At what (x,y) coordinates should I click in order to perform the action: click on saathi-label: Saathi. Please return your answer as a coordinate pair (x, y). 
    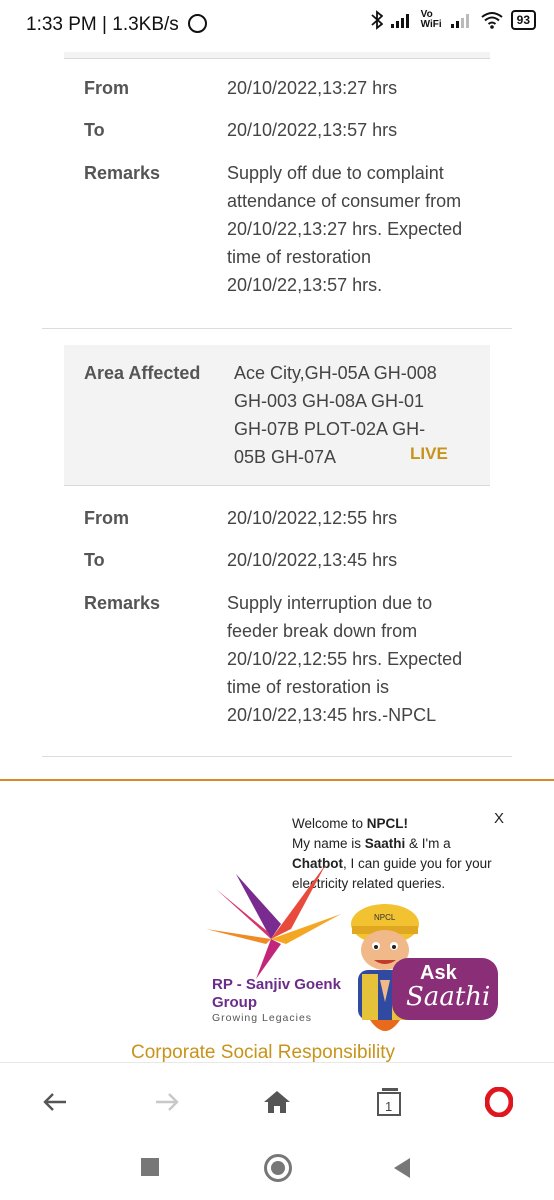
    Looking at the image, I should click on (448, 997).